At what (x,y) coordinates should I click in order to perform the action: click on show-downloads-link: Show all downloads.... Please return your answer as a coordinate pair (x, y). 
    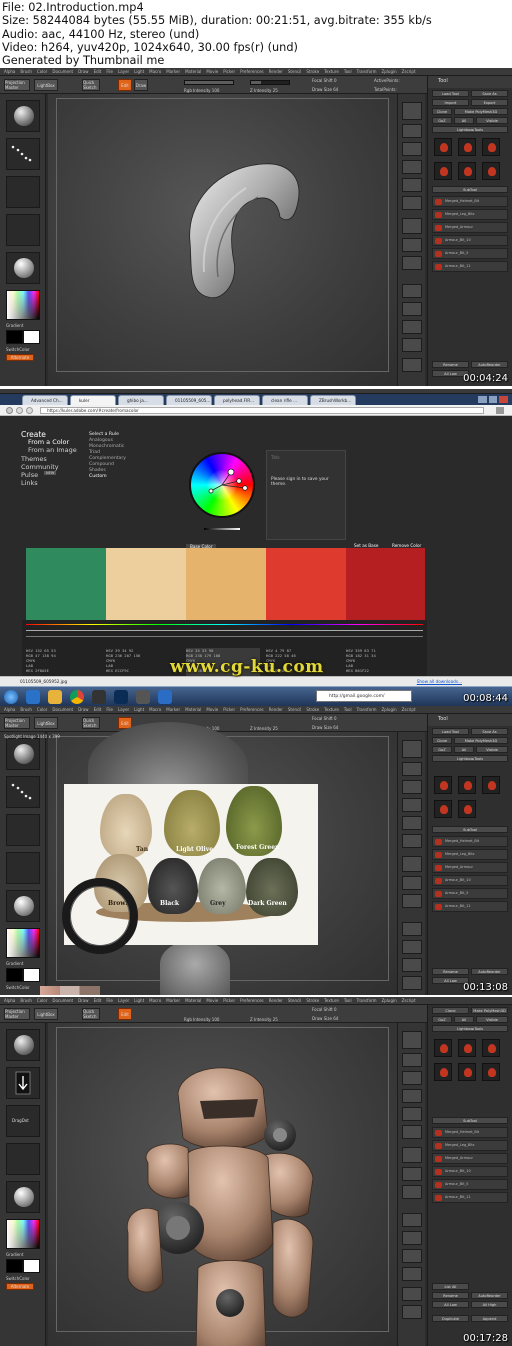
    Looking at the image, I should click on (439, 681).